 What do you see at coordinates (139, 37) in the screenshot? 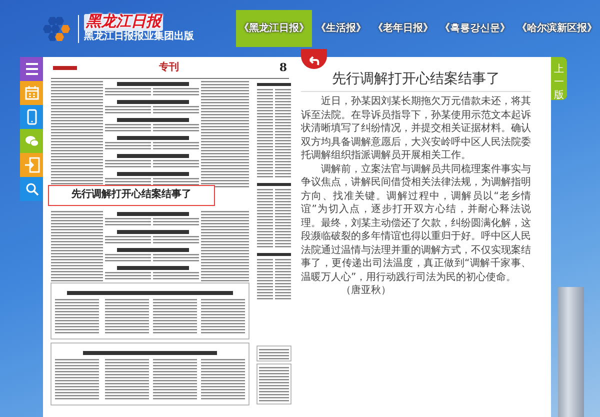
I see `publisher-name: 黑龙江日报报业集团出版` at bounding box center [139, 37].